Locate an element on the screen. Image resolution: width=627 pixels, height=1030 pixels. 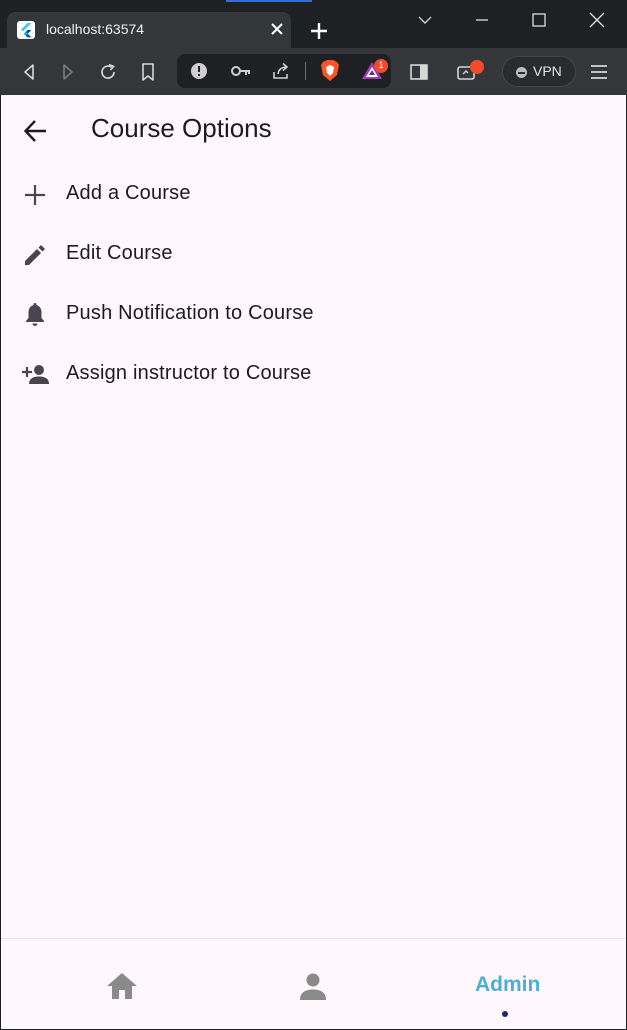
rewards-badge-count: 1 is located at coordinates (381, 65).